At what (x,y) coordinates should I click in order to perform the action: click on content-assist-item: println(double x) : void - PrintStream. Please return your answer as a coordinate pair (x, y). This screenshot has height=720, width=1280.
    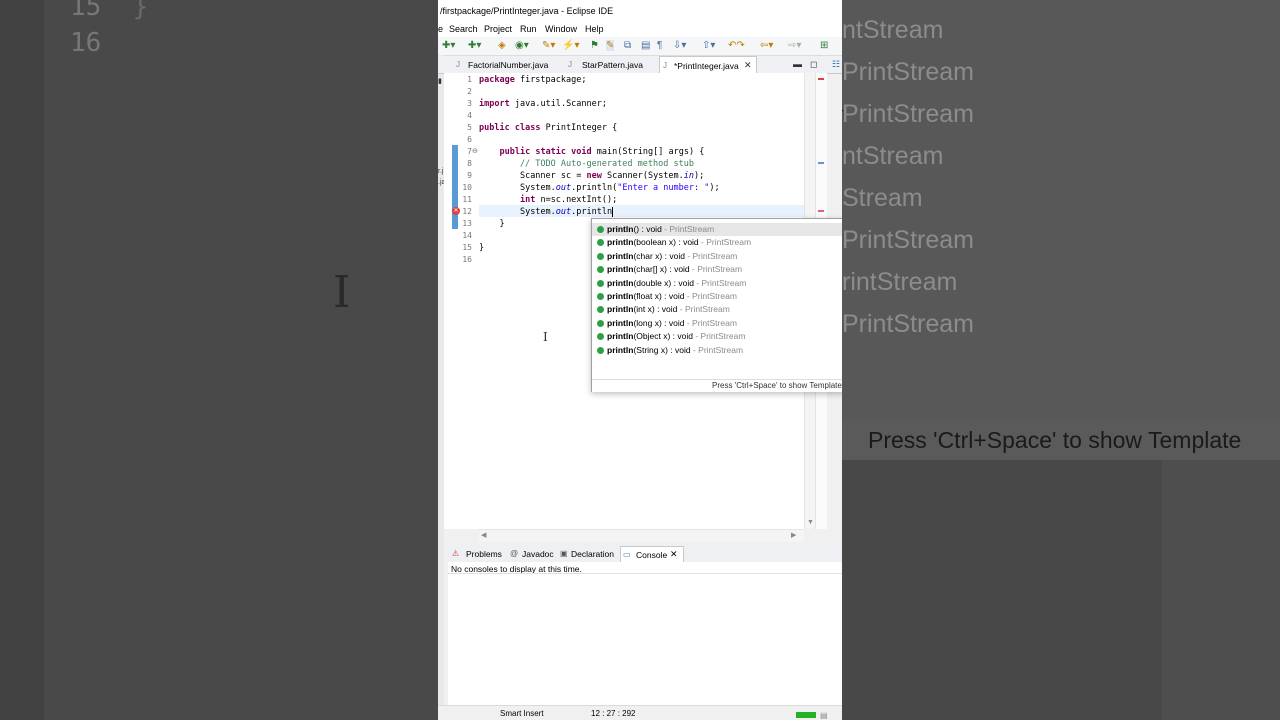
    Looking at the image, I should click on (717, 283).